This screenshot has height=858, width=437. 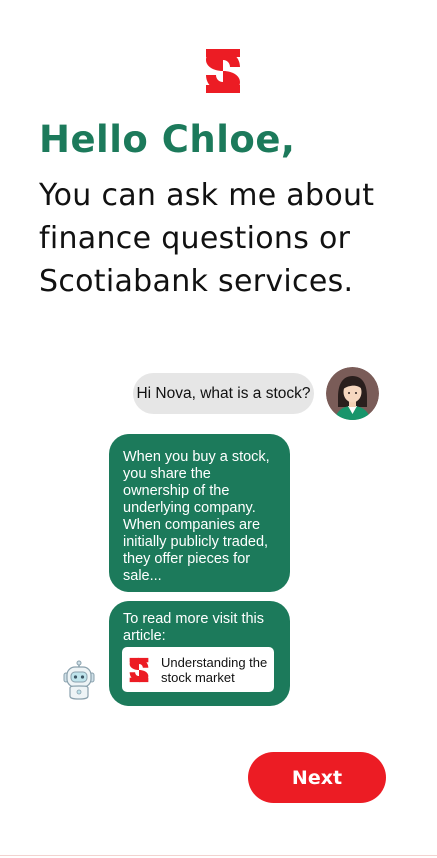 What do you see at coordinates (194, 619) in the screenshot?
I see `bot-link-intro-line: To read more visit this` at bounding box center [194, 619].